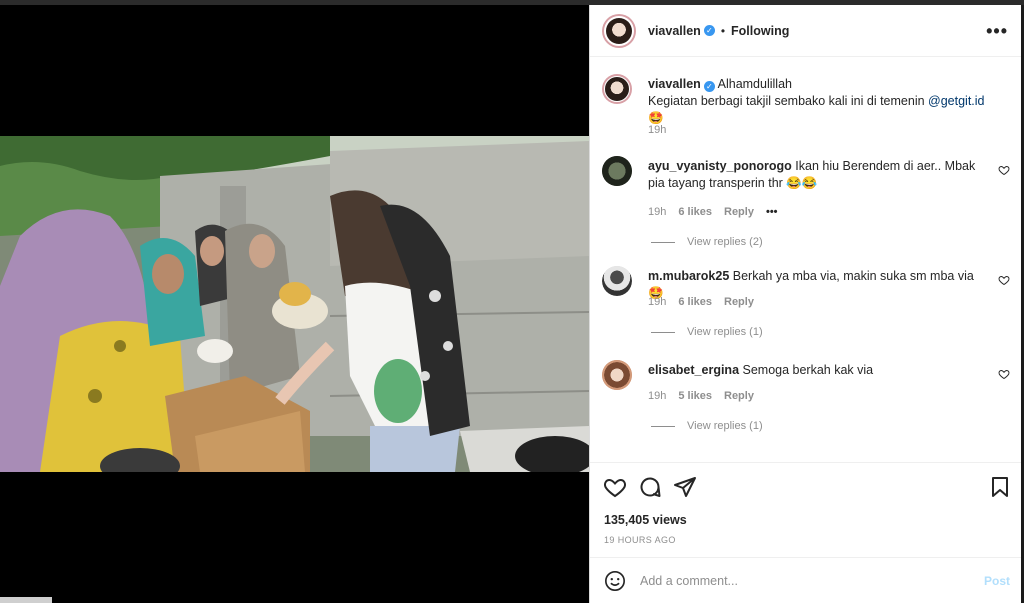  What do you see at coordinates (709, 30) in the screenshot?
I see `verified-badge-icon: ✓` at bounding box center [709, 30].